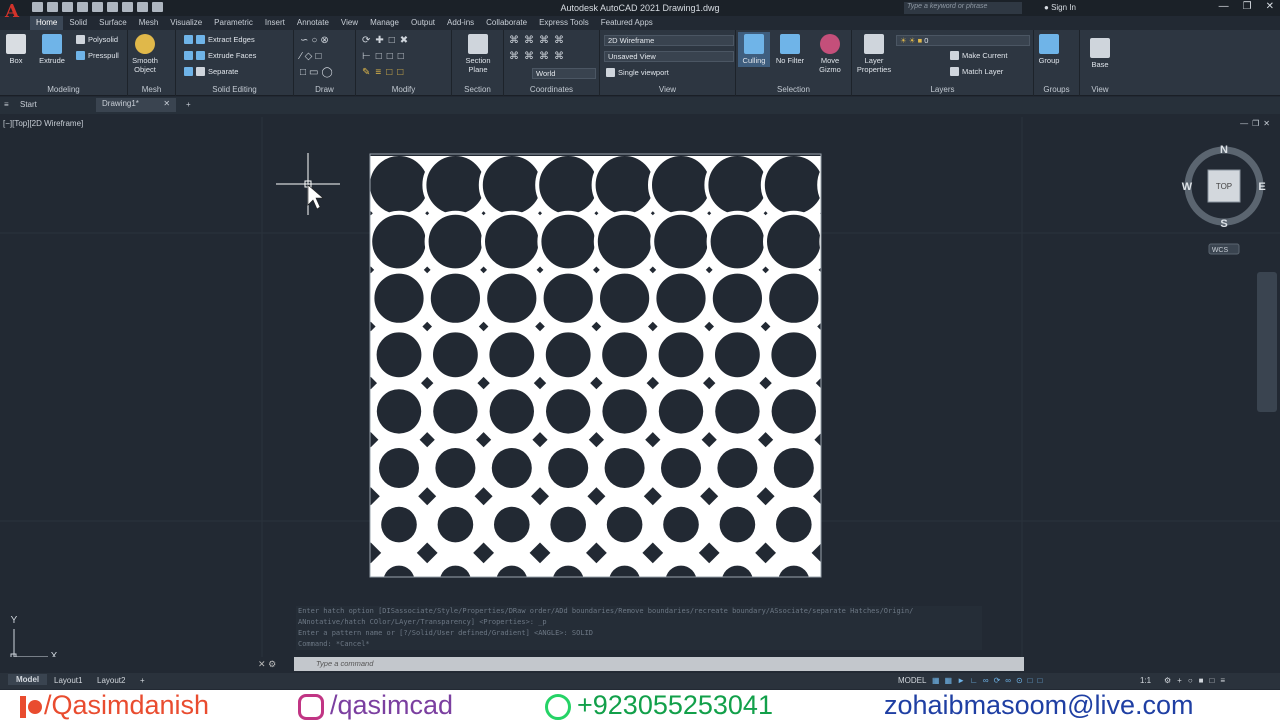  Describe the element at coordinates (477, 89) in the screenshot. I see `panel-section-label: Section` at that location.